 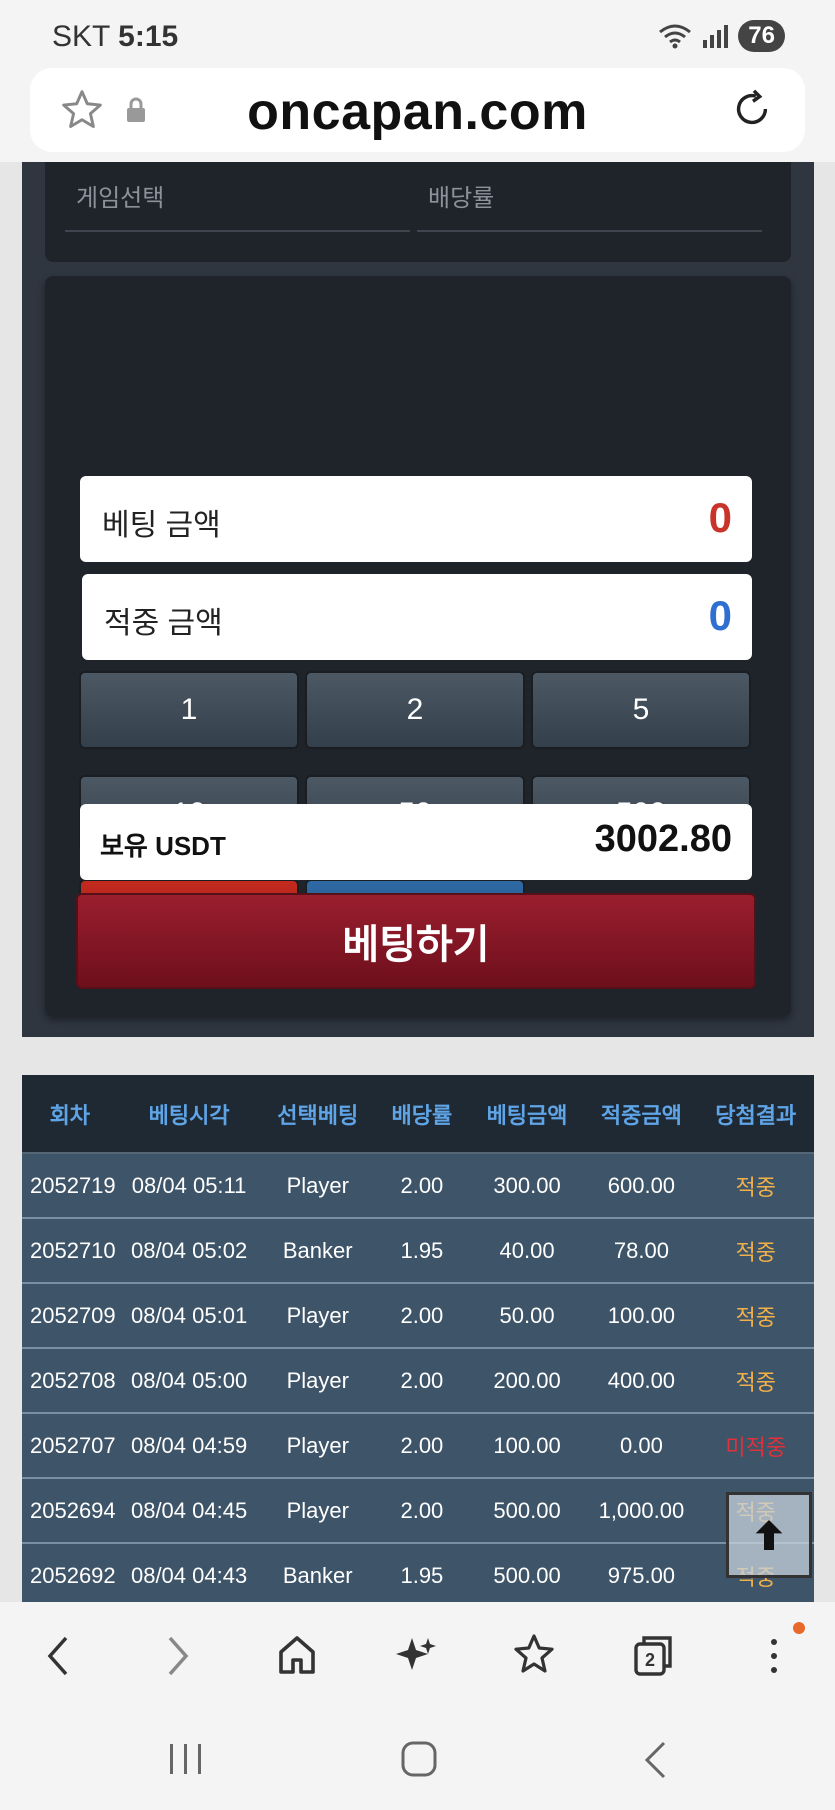 What do you see at coordinates (115, 37) in the screenshot?
I see `carrier-time: SKT 5:15` at bounding box center [115, 37].